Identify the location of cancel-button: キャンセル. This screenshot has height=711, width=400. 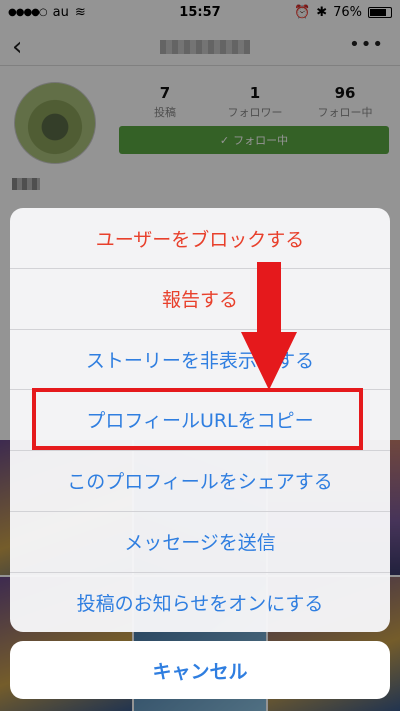
(200, 670).